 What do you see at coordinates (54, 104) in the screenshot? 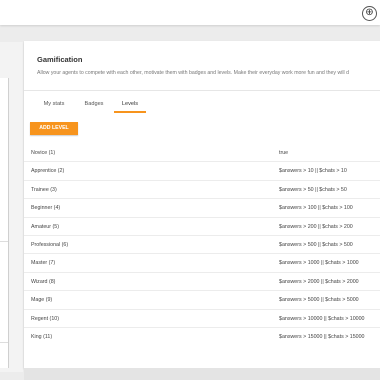
I see `tab-my-stats: My stats` at bounding box center [54, 104].